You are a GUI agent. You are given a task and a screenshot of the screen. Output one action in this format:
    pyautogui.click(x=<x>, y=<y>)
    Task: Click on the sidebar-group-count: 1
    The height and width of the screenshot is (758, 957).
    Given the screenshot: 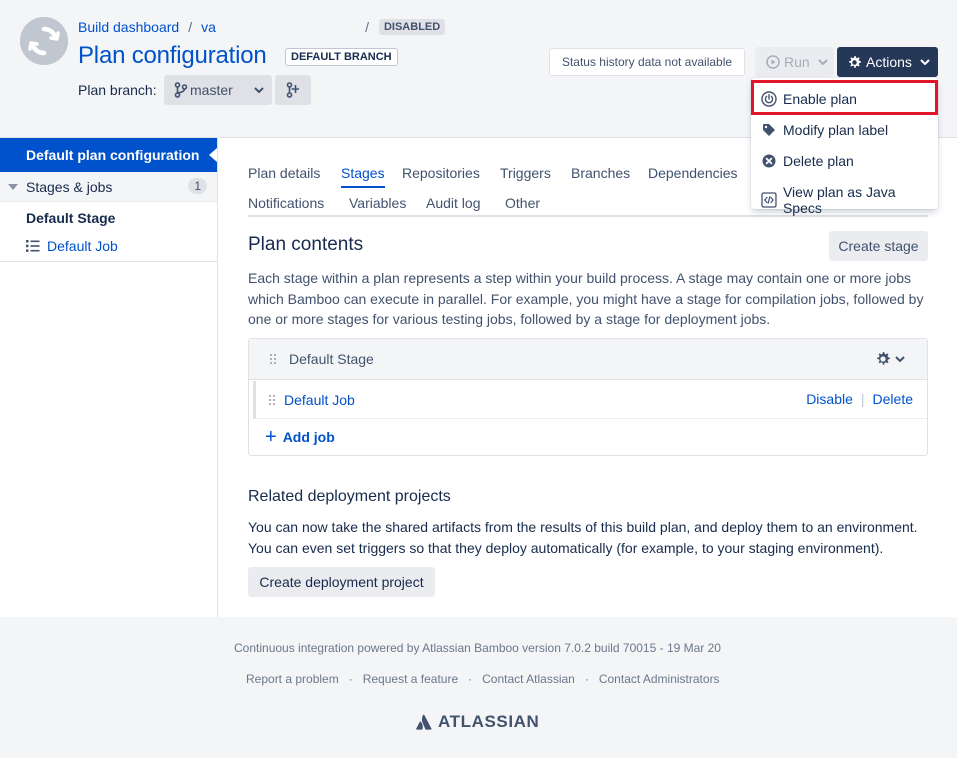 What is the action you would take?
    pyautogui.click(x=197, y=186)
    